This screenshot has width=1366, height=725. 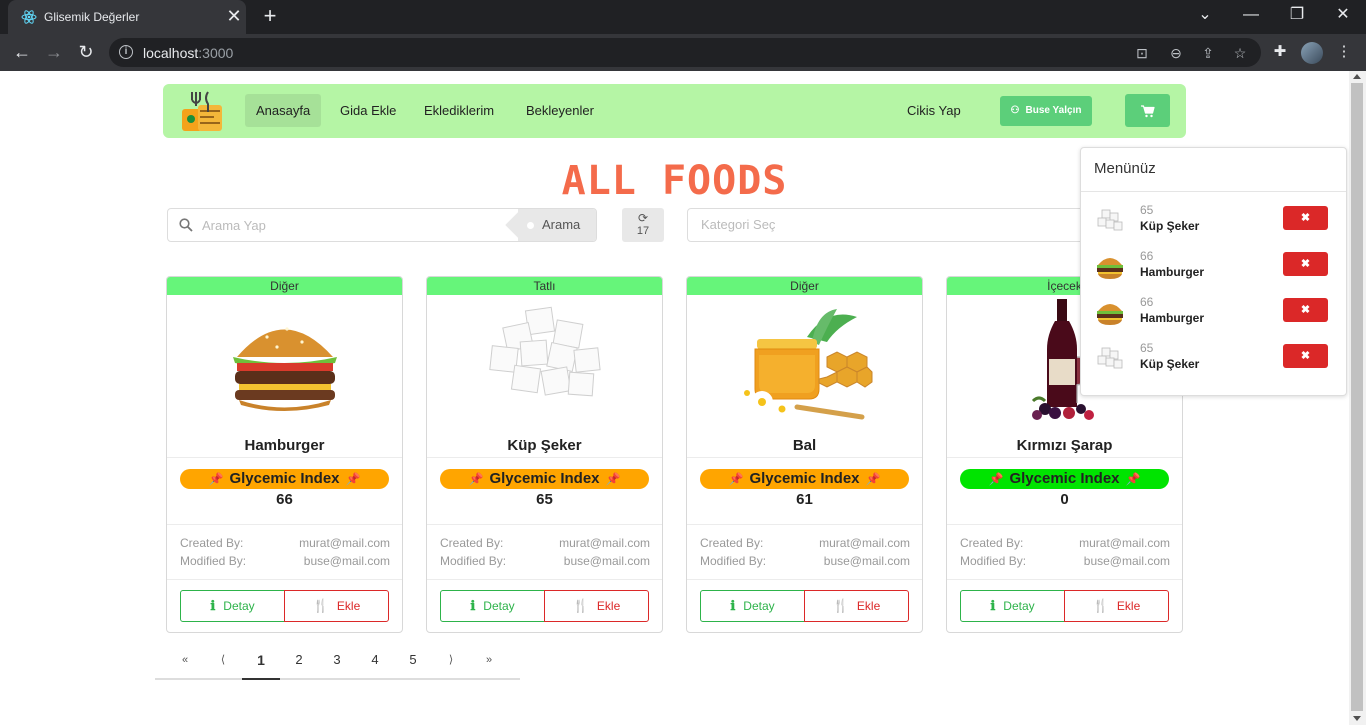 What do you see at coordinates (283, 110) in the screenshot?
I see `nav-item-anasayfa: Anasayfa` at bounding box center [283, 110].